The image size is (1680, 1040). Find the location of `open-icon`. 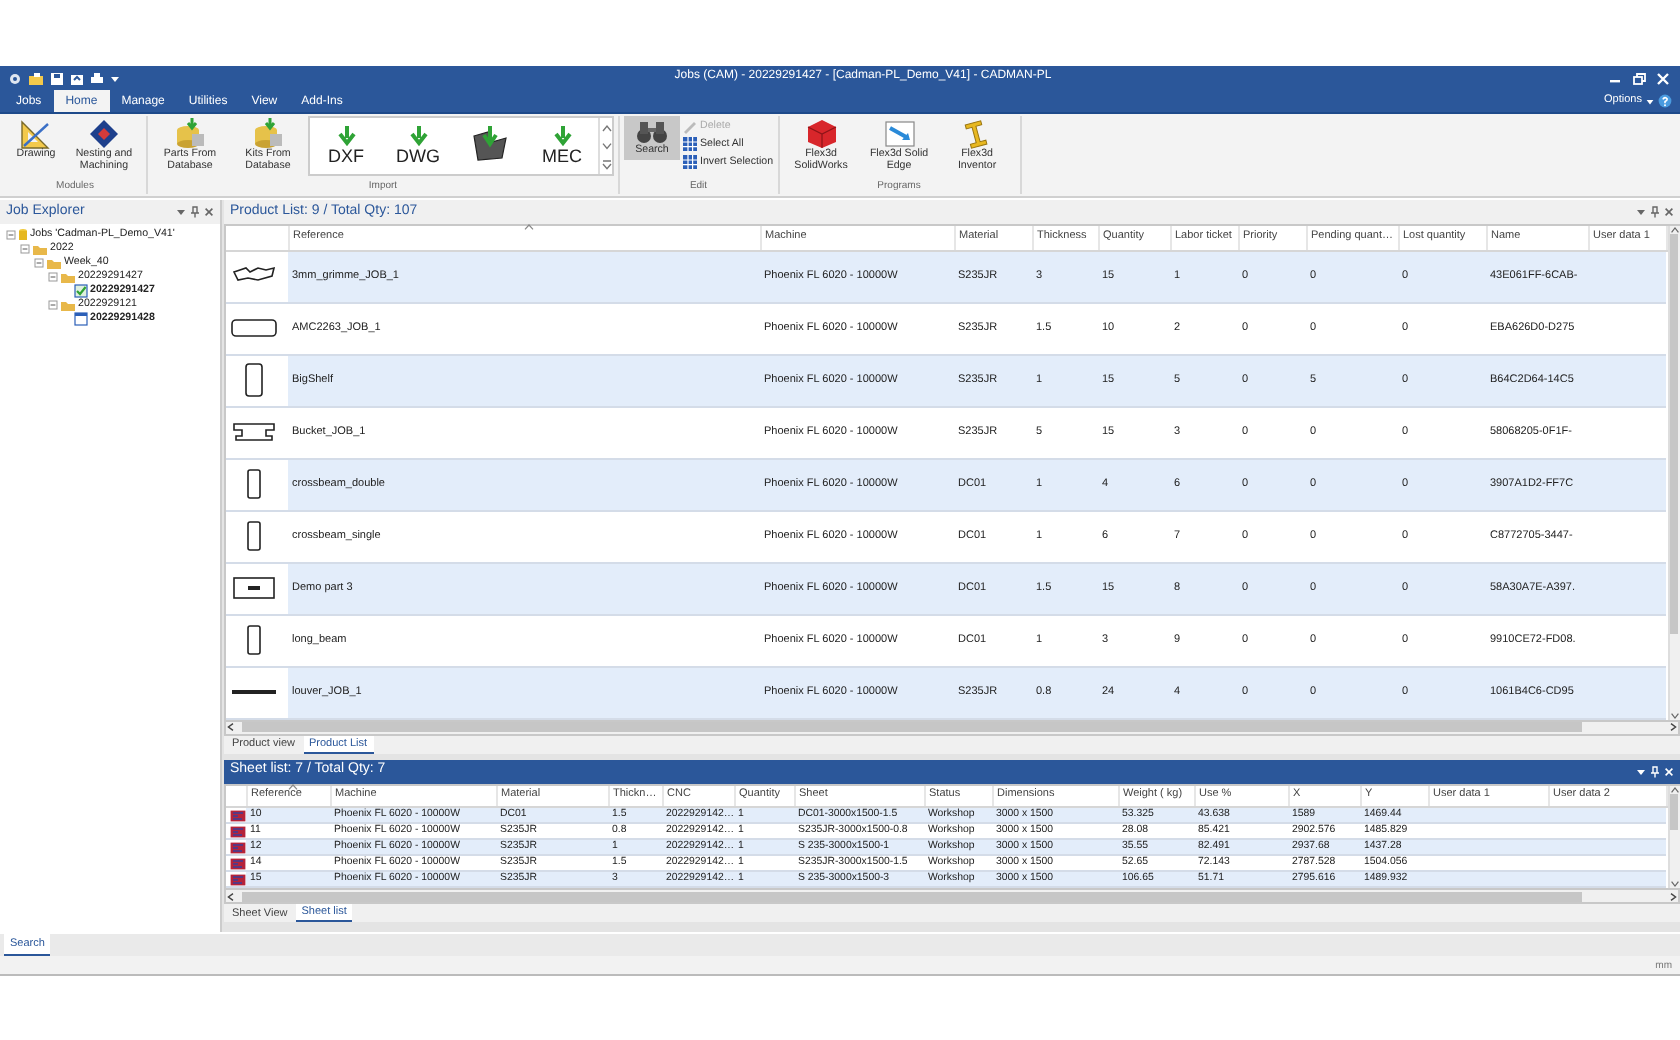

open-icon is located at coordinates (77, 78).